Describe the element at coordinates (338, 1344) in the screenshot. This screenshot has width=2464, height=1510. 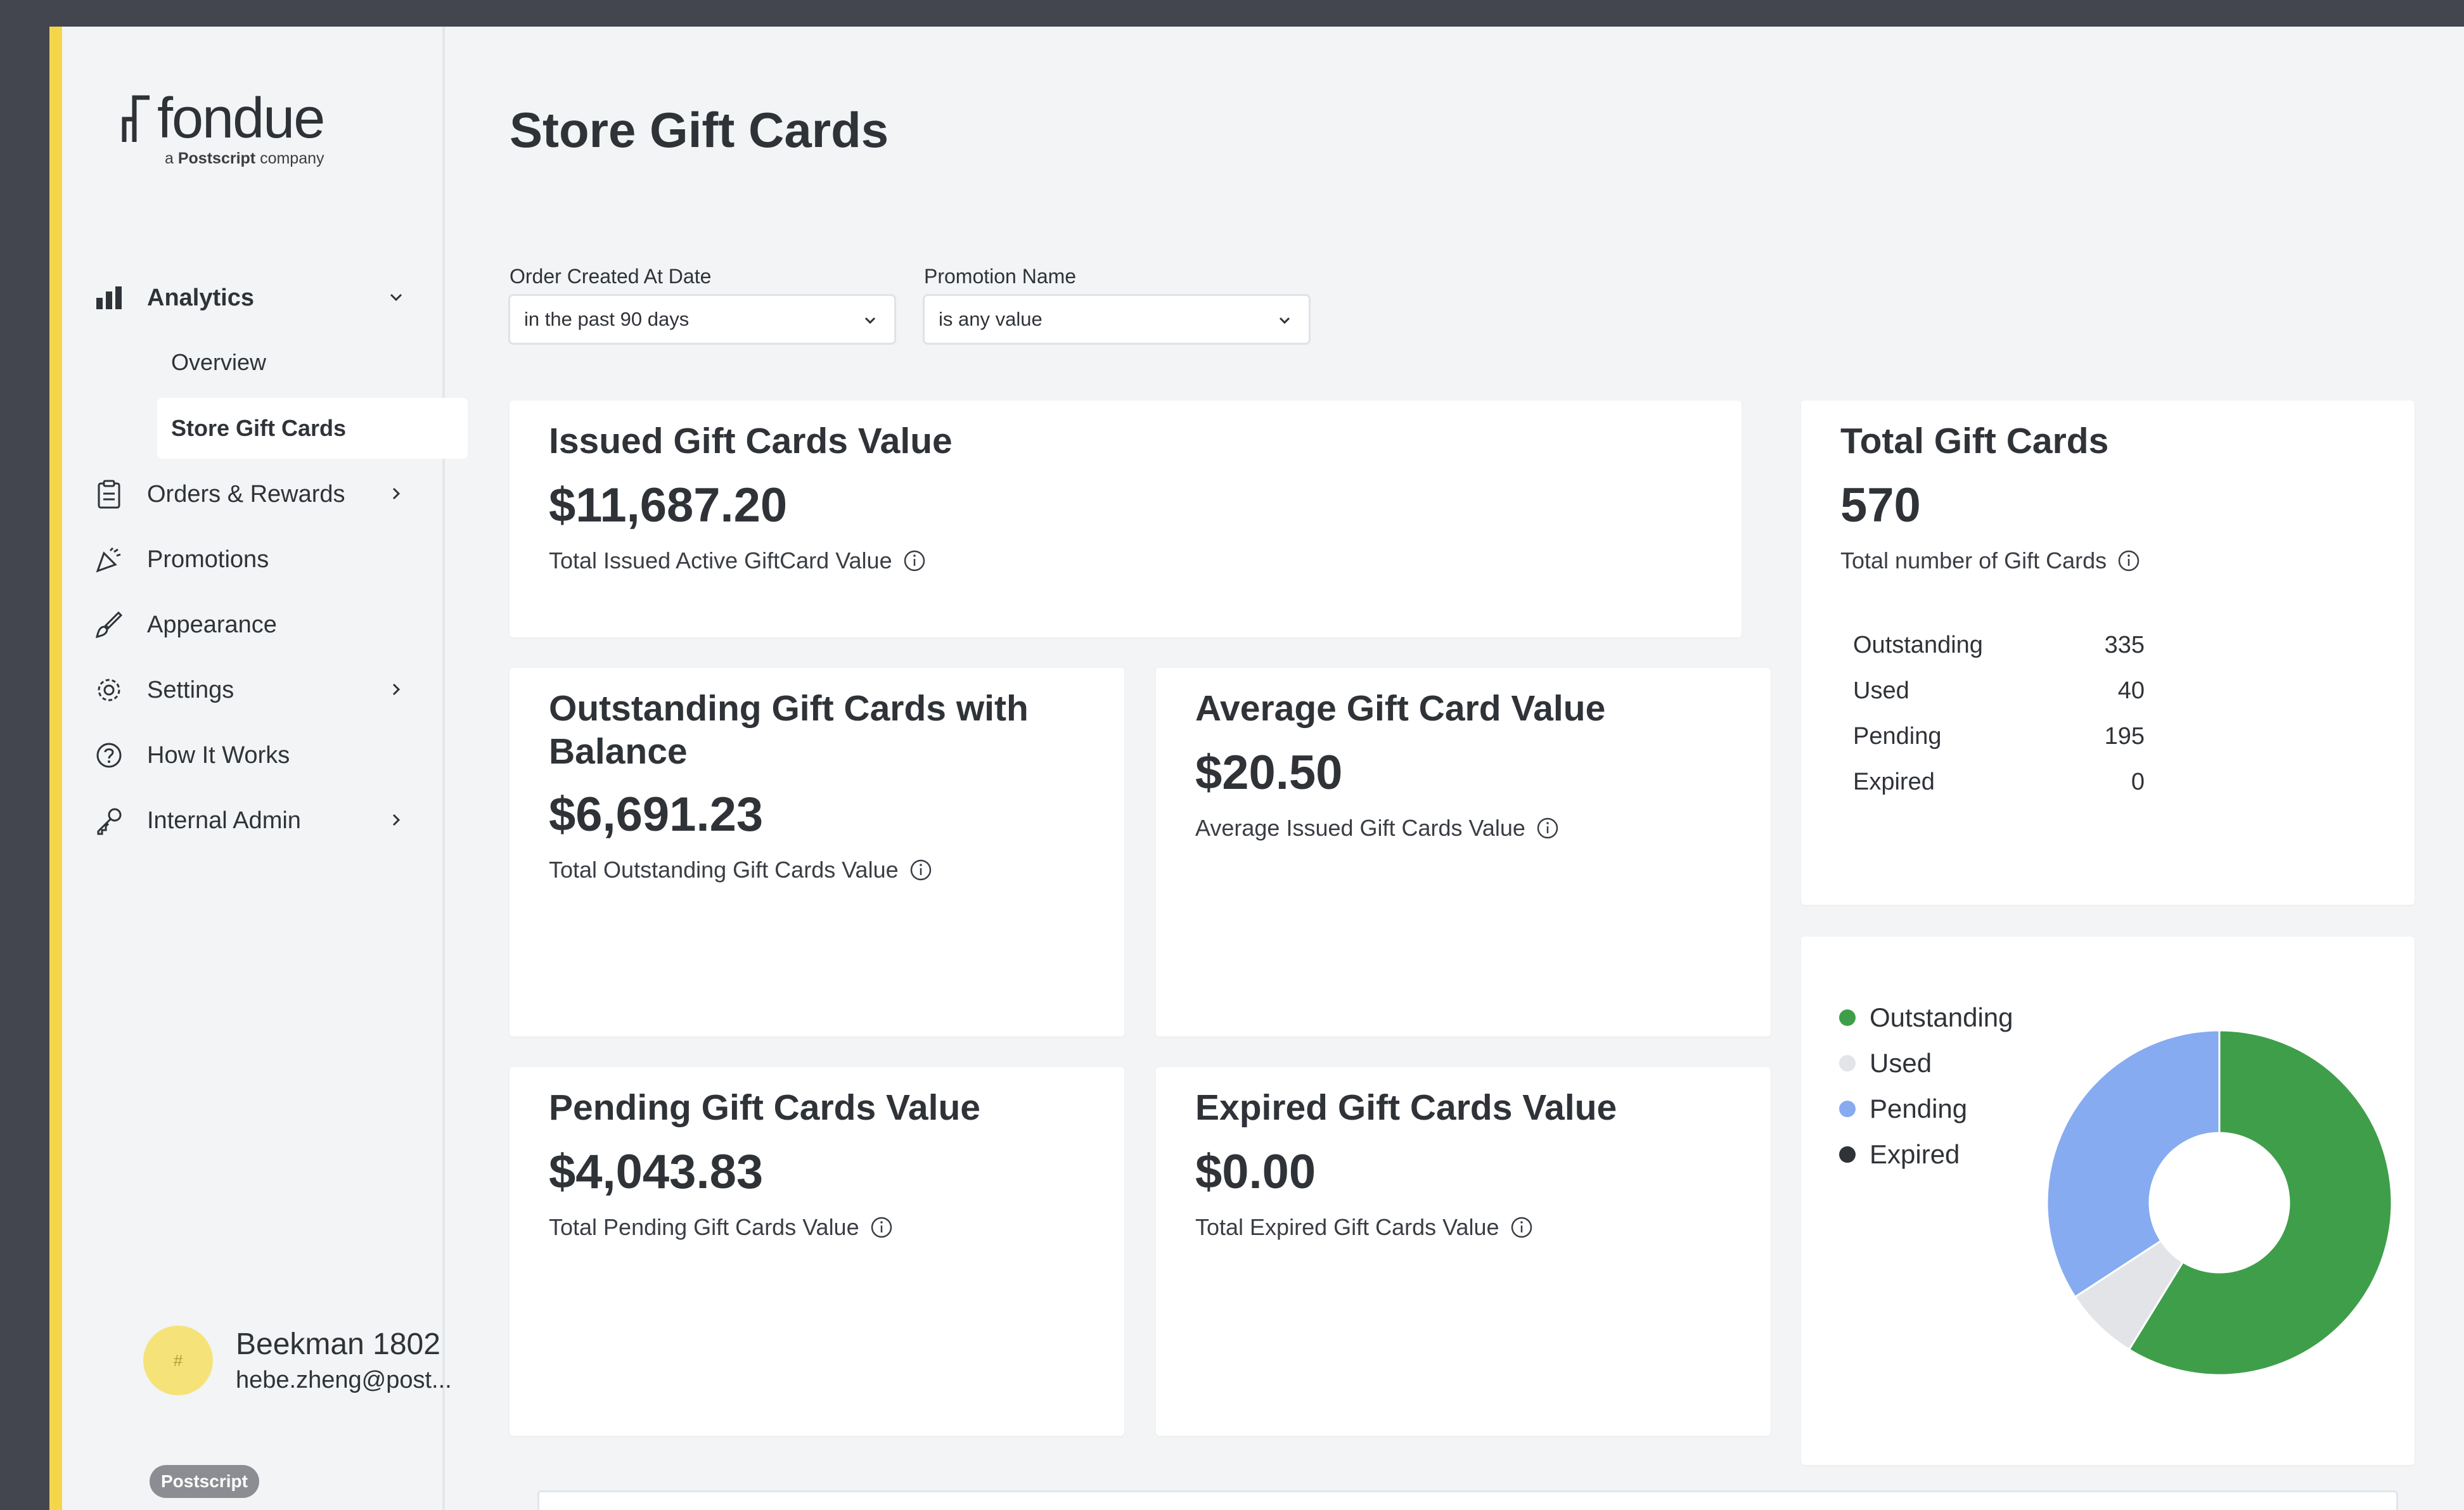
I see `user-name: Beekman 1802` at that location.